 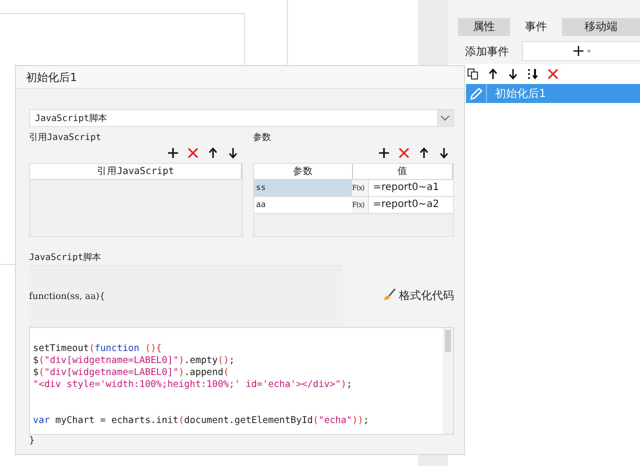 I want to click on code-line: "<div style='width:100%;height:100%;' id='echa'></div>");, so click(x=193, y=385).